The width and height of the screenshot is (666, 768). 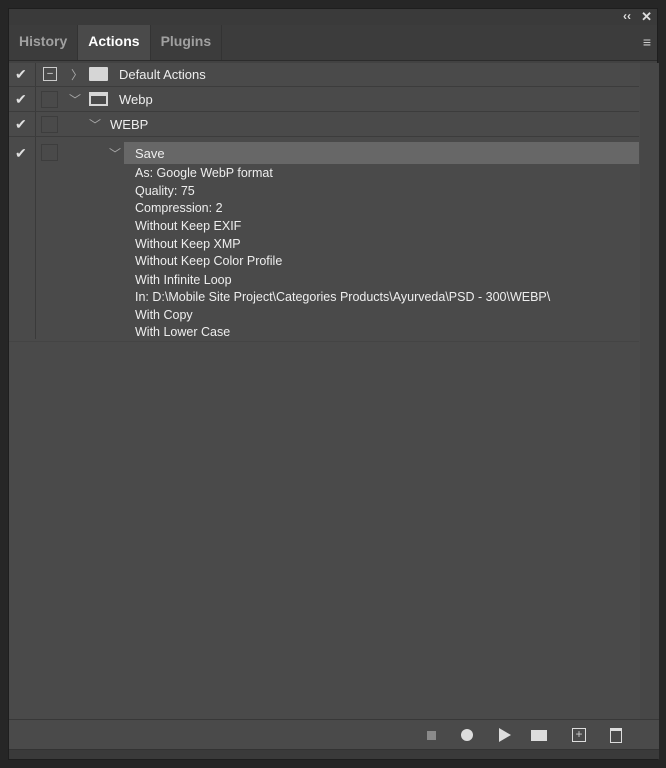 What do you see at coordinates (431, 735) in the screenshot?
I see `stop-icon` at bounding box center [431, 735].